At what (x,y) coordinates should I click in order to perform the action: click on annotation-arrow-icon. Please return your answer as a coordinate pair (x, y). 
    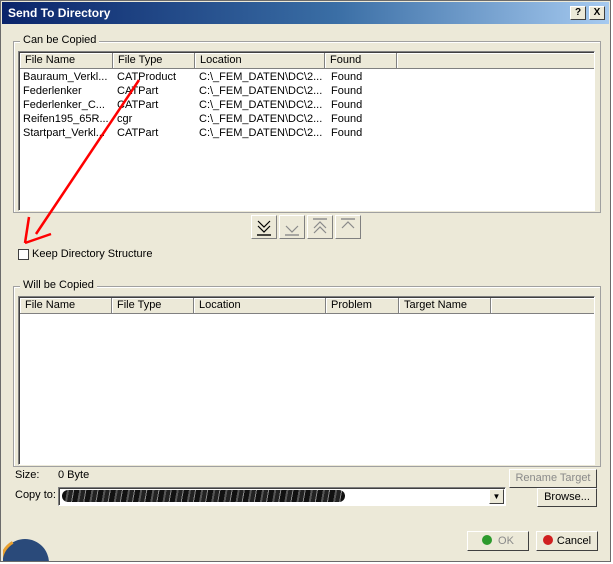
    Looking at the image, I should click on (82, 162).